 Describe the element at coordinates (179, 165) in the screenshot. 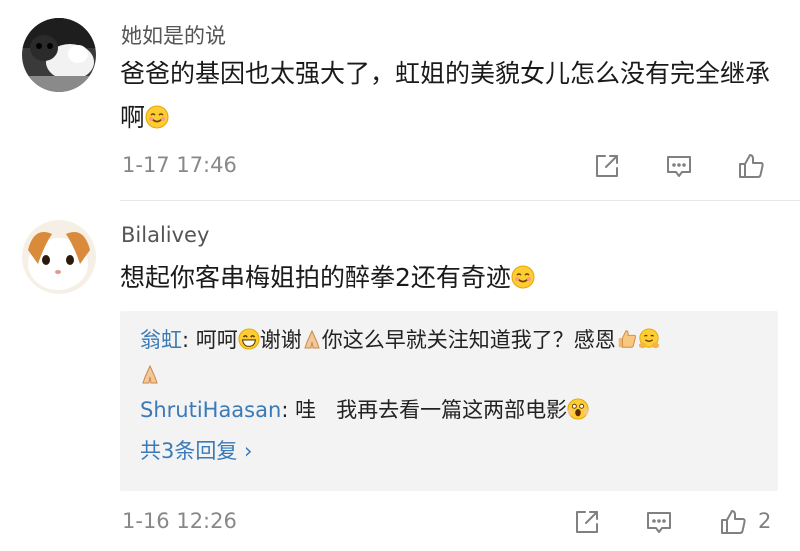

I see `timestamp: 1-17 17:46` at that location.